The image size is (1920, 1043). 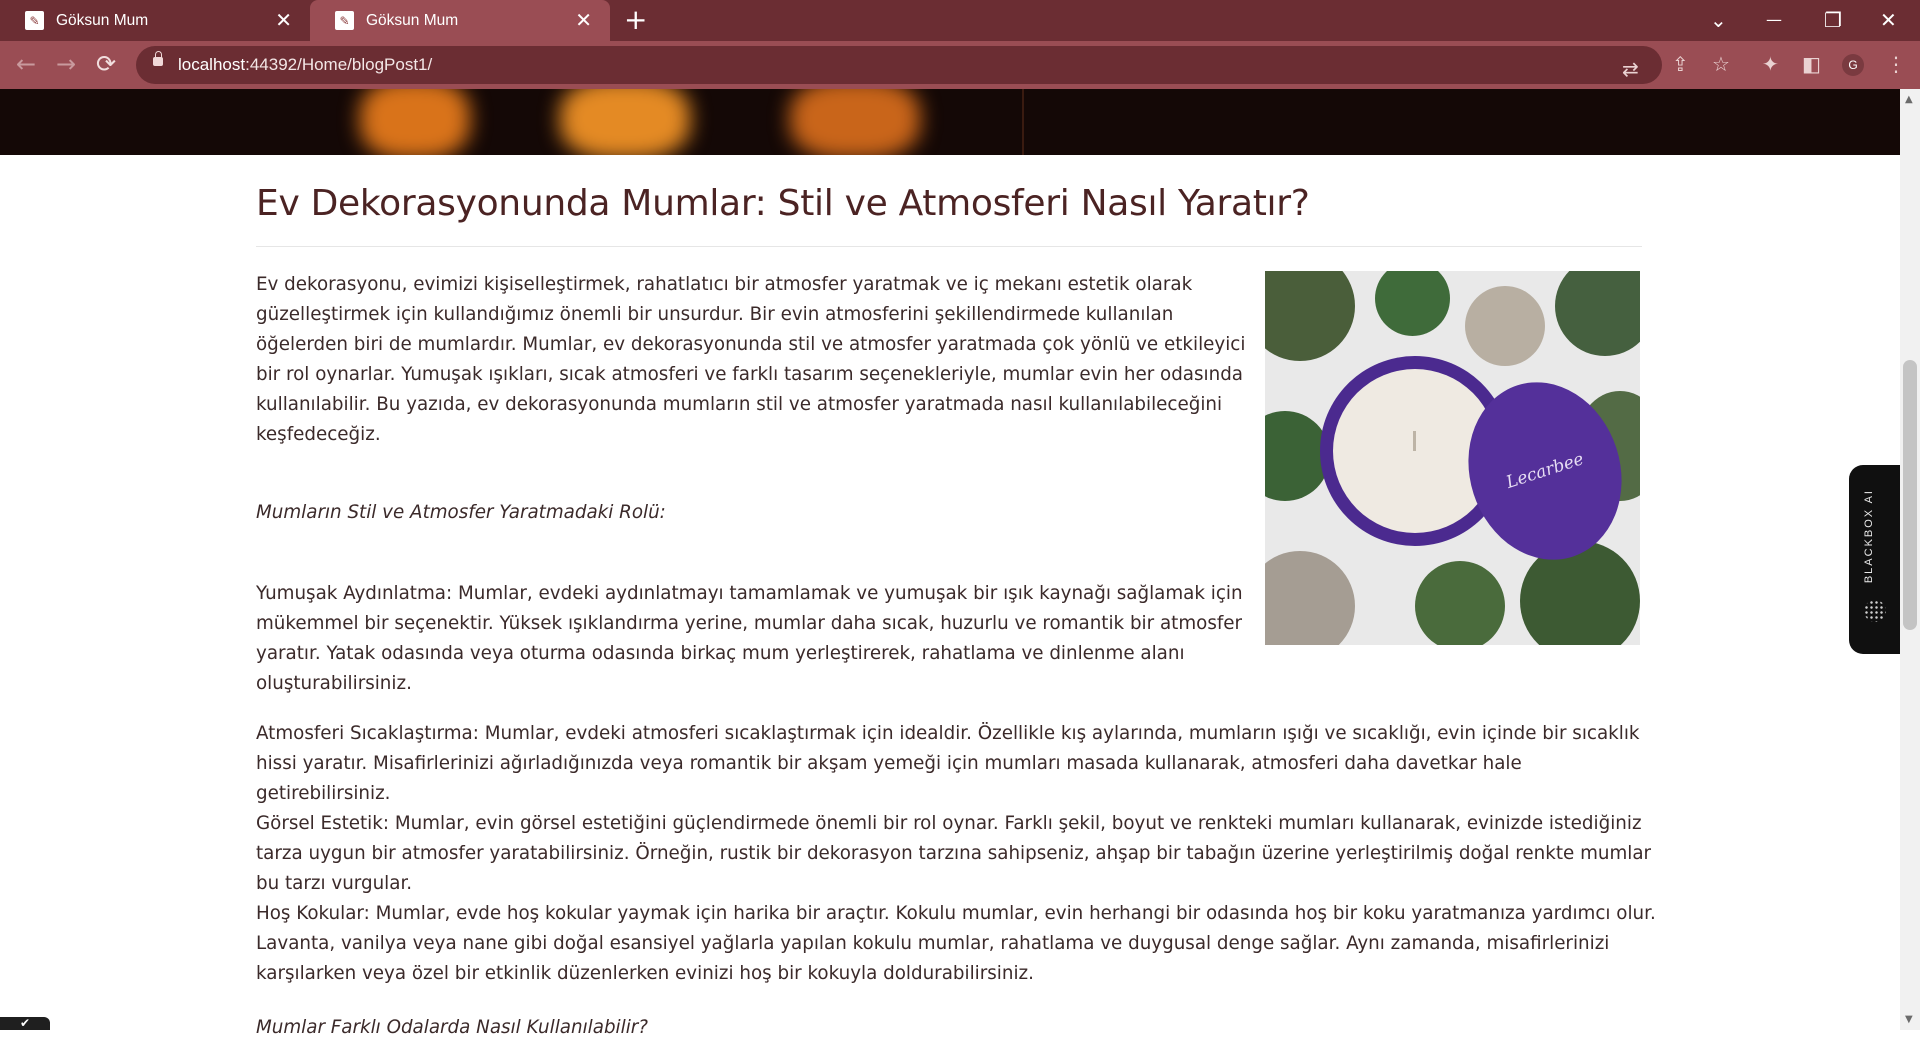 What do you see at coordinates (1412, 303) in the screenshot?
I see `succulent` at bounding box center [1412, 303].